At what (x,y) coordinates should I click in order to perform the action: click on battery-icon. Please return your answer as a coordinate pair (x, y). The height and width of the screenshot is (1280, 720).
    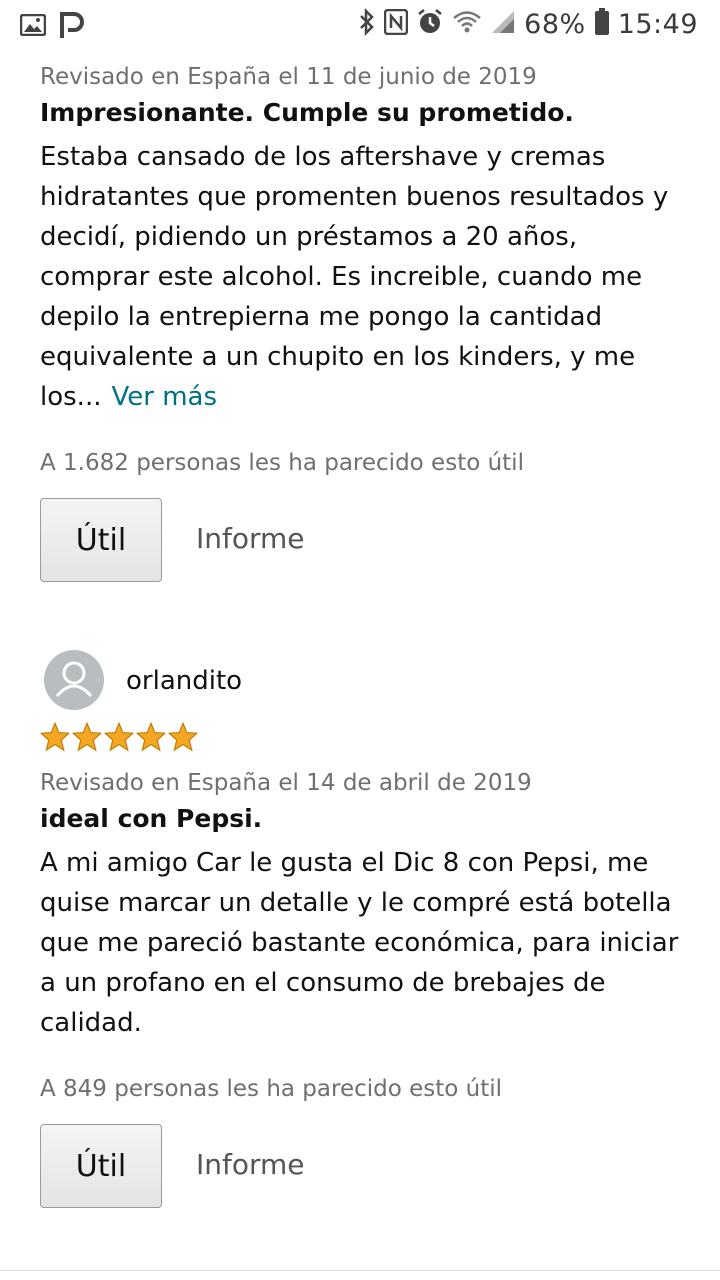
    Looking at the image, I should click on (602, 24).